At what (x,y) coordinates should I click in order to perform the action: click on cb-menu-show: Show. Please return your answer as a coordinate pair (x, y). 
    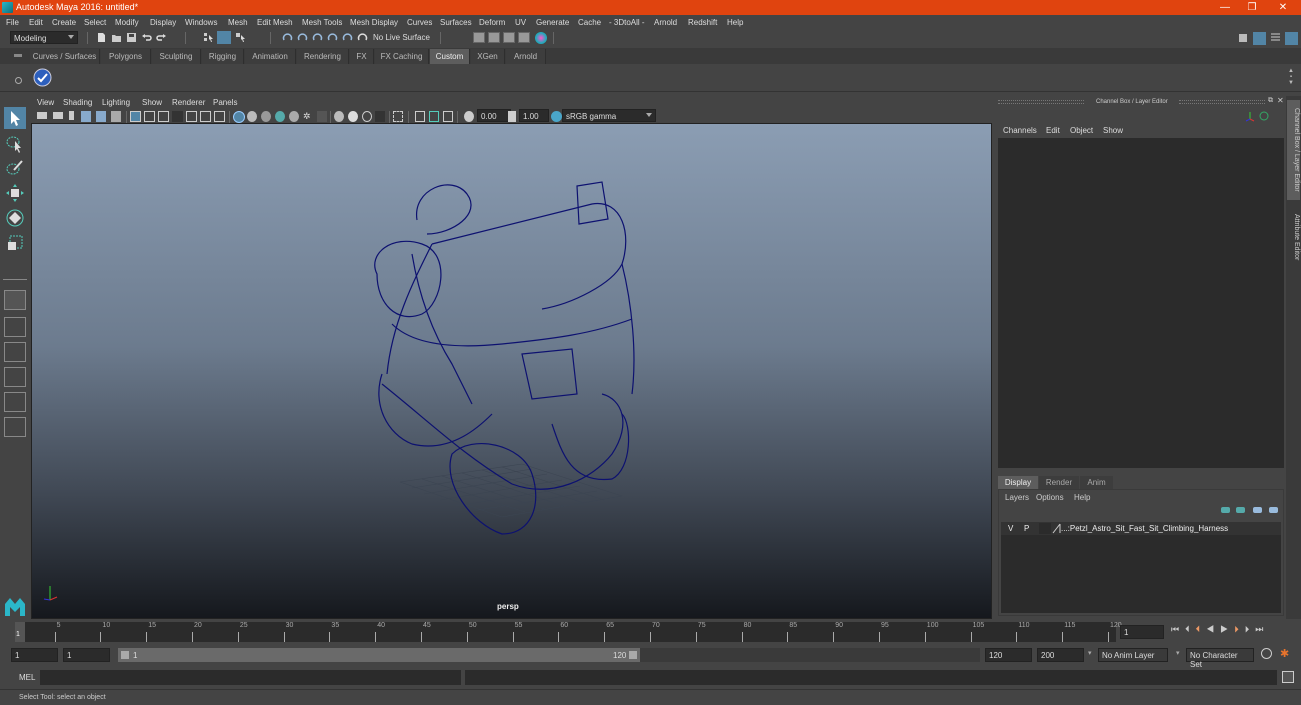
    Looking at the image, I should click on (1113, 130).